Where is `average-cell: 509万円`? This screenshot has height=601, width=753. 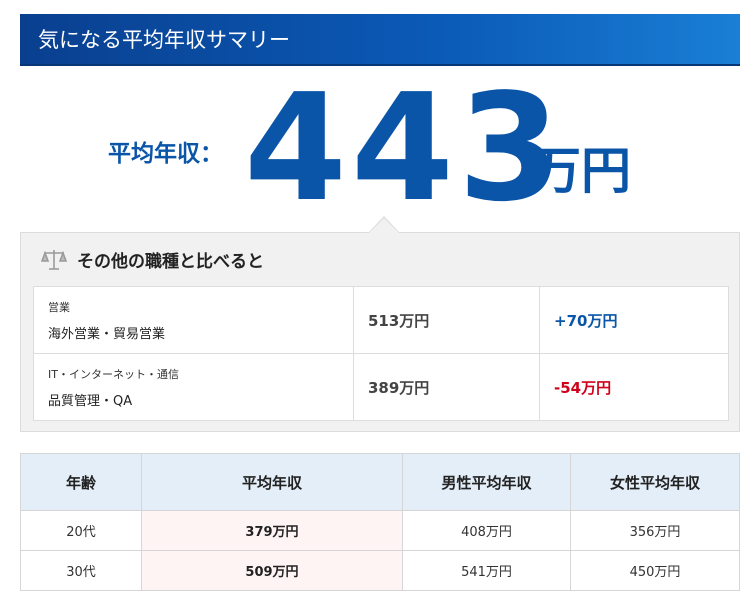
average-cell: 509万円 is located at coordinates (272, 570).